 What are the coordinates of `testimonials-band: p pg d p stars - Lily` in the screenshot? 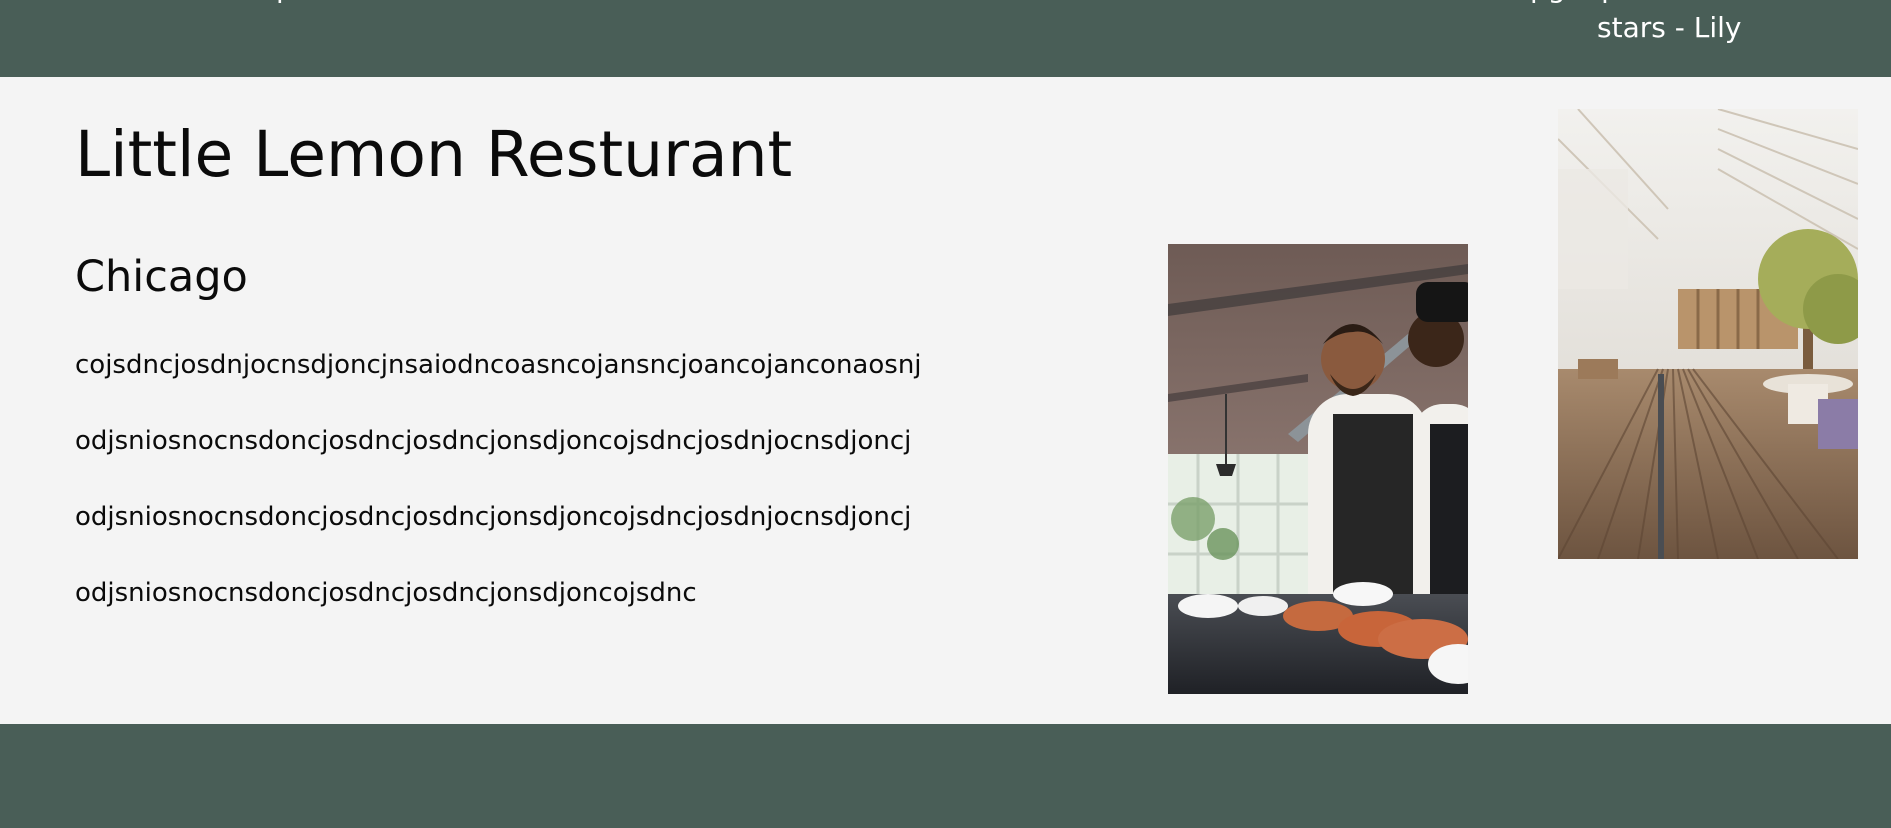 It's located at (945, 38).